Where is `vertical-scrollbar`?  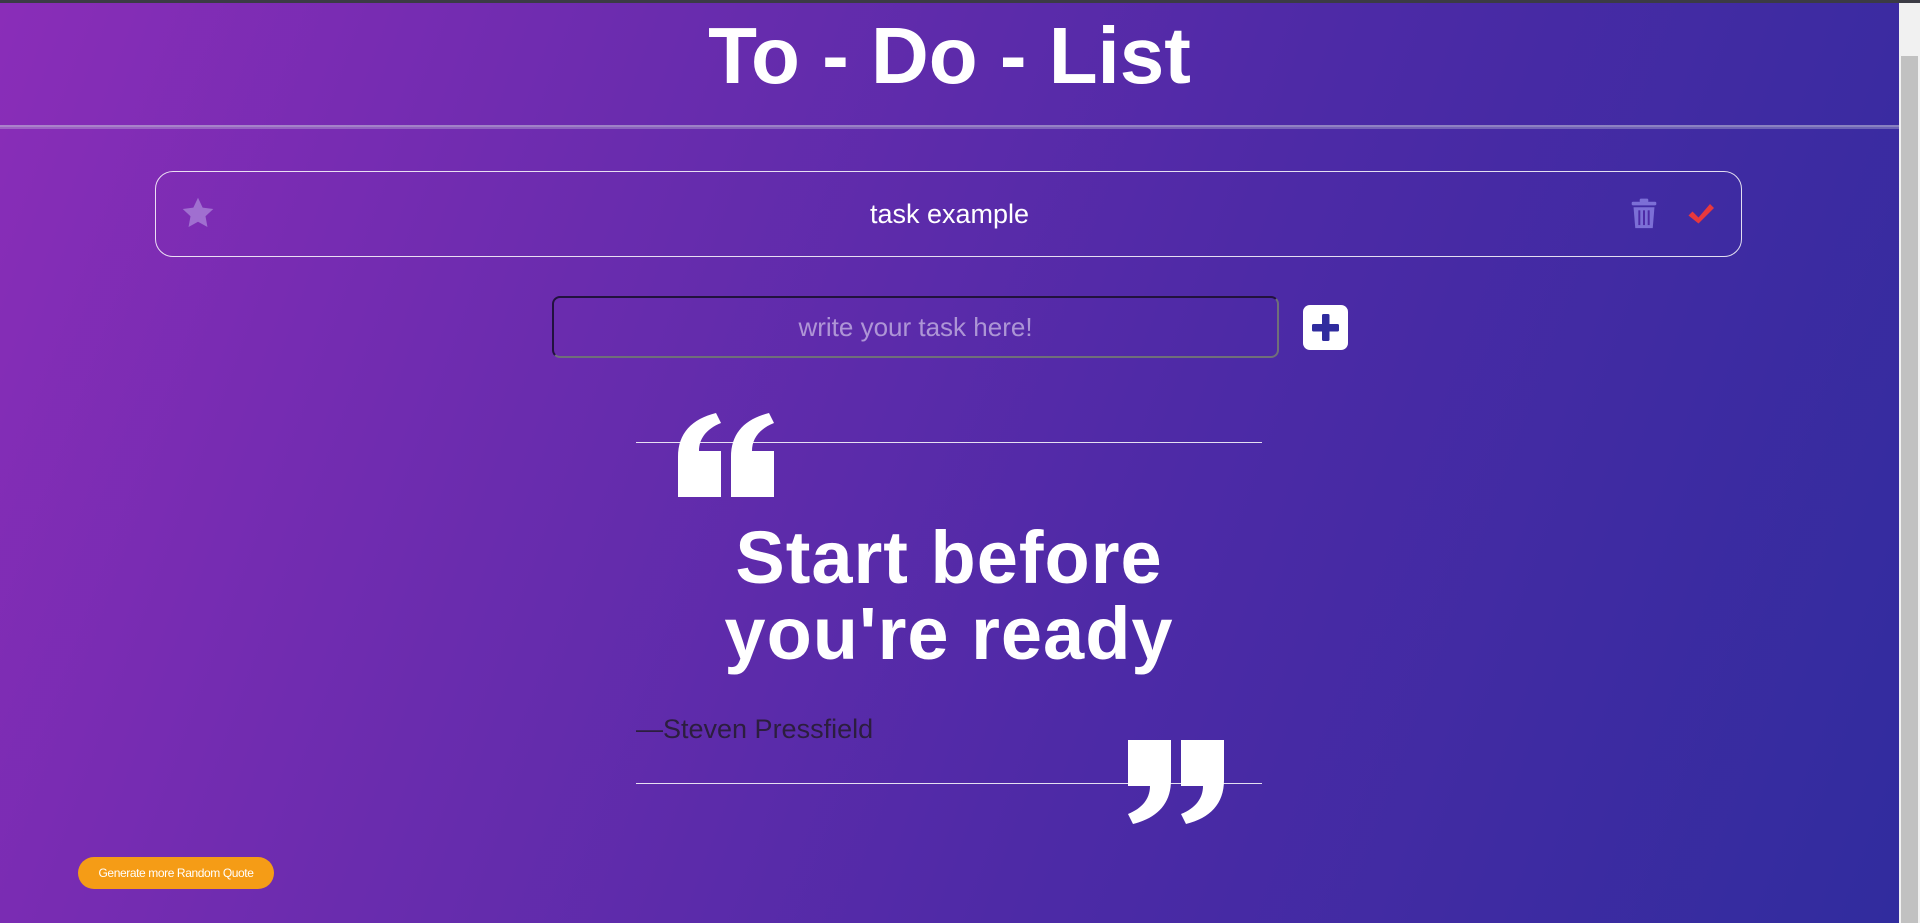 vertical-scrollbar is located at coordinates (1909, 463).